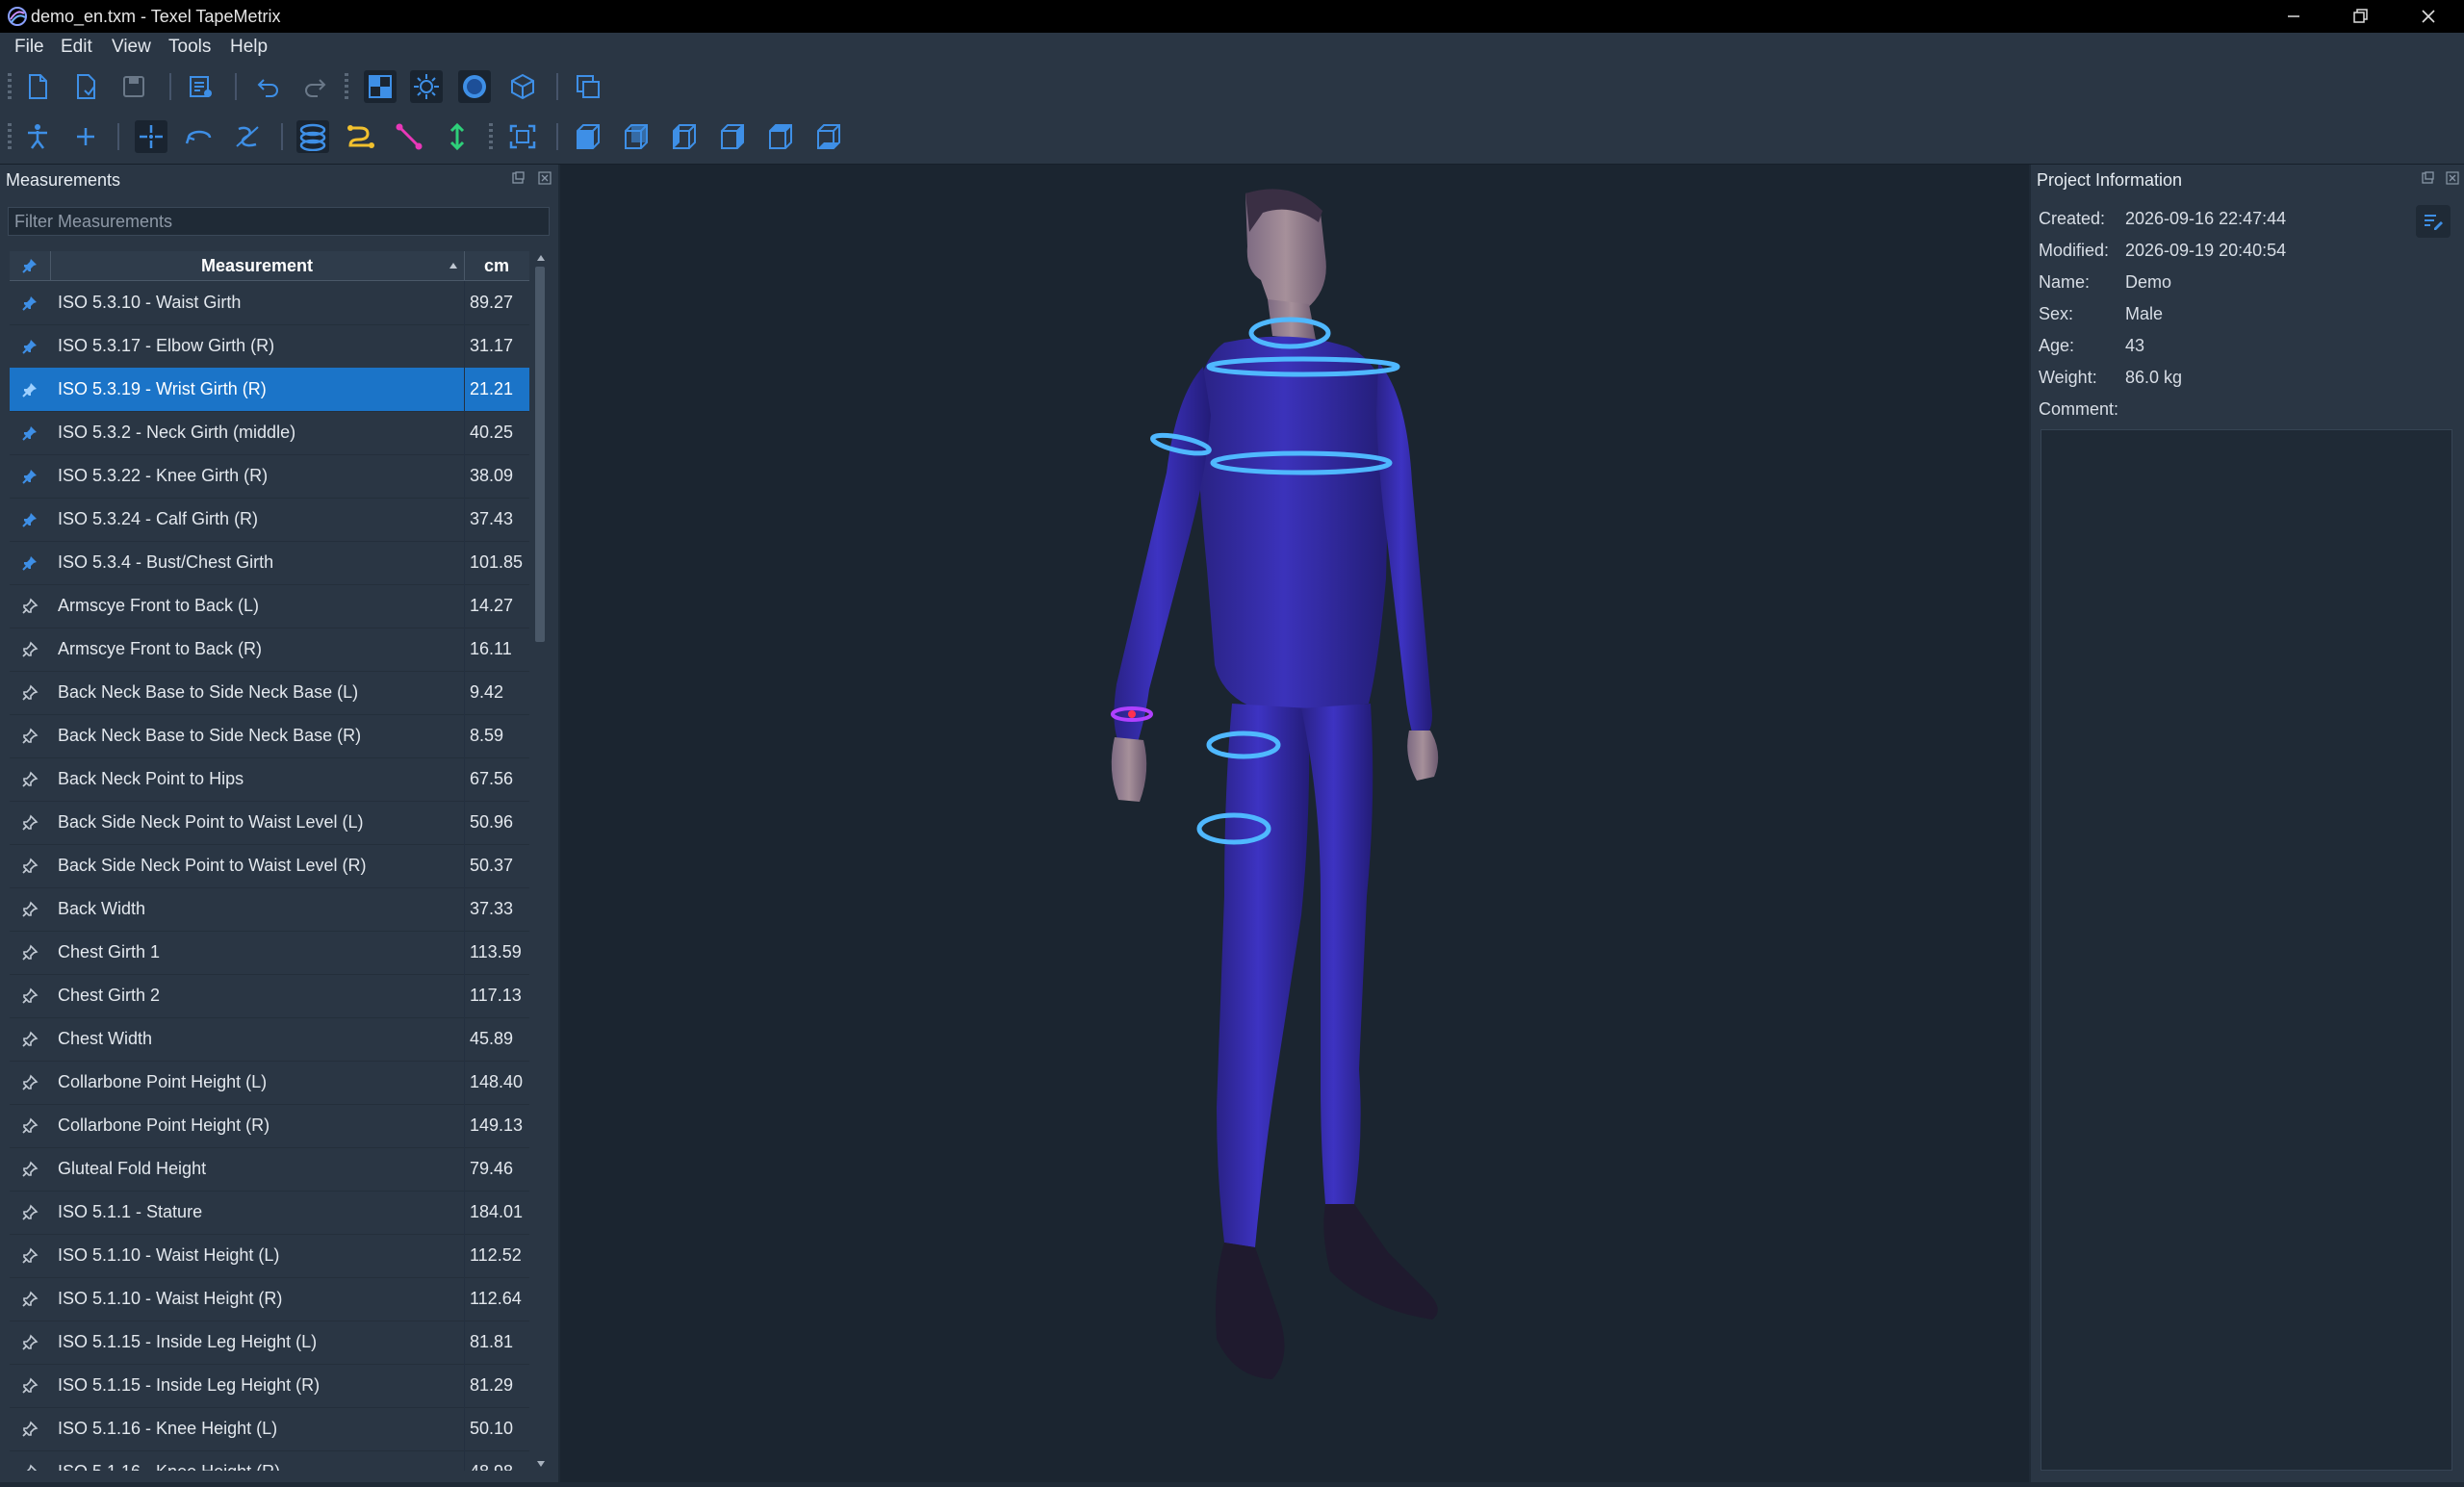 The width and height of the screenshot is (2464, 1487). I want to click on measurements-scrollbar, so click(541, 861).